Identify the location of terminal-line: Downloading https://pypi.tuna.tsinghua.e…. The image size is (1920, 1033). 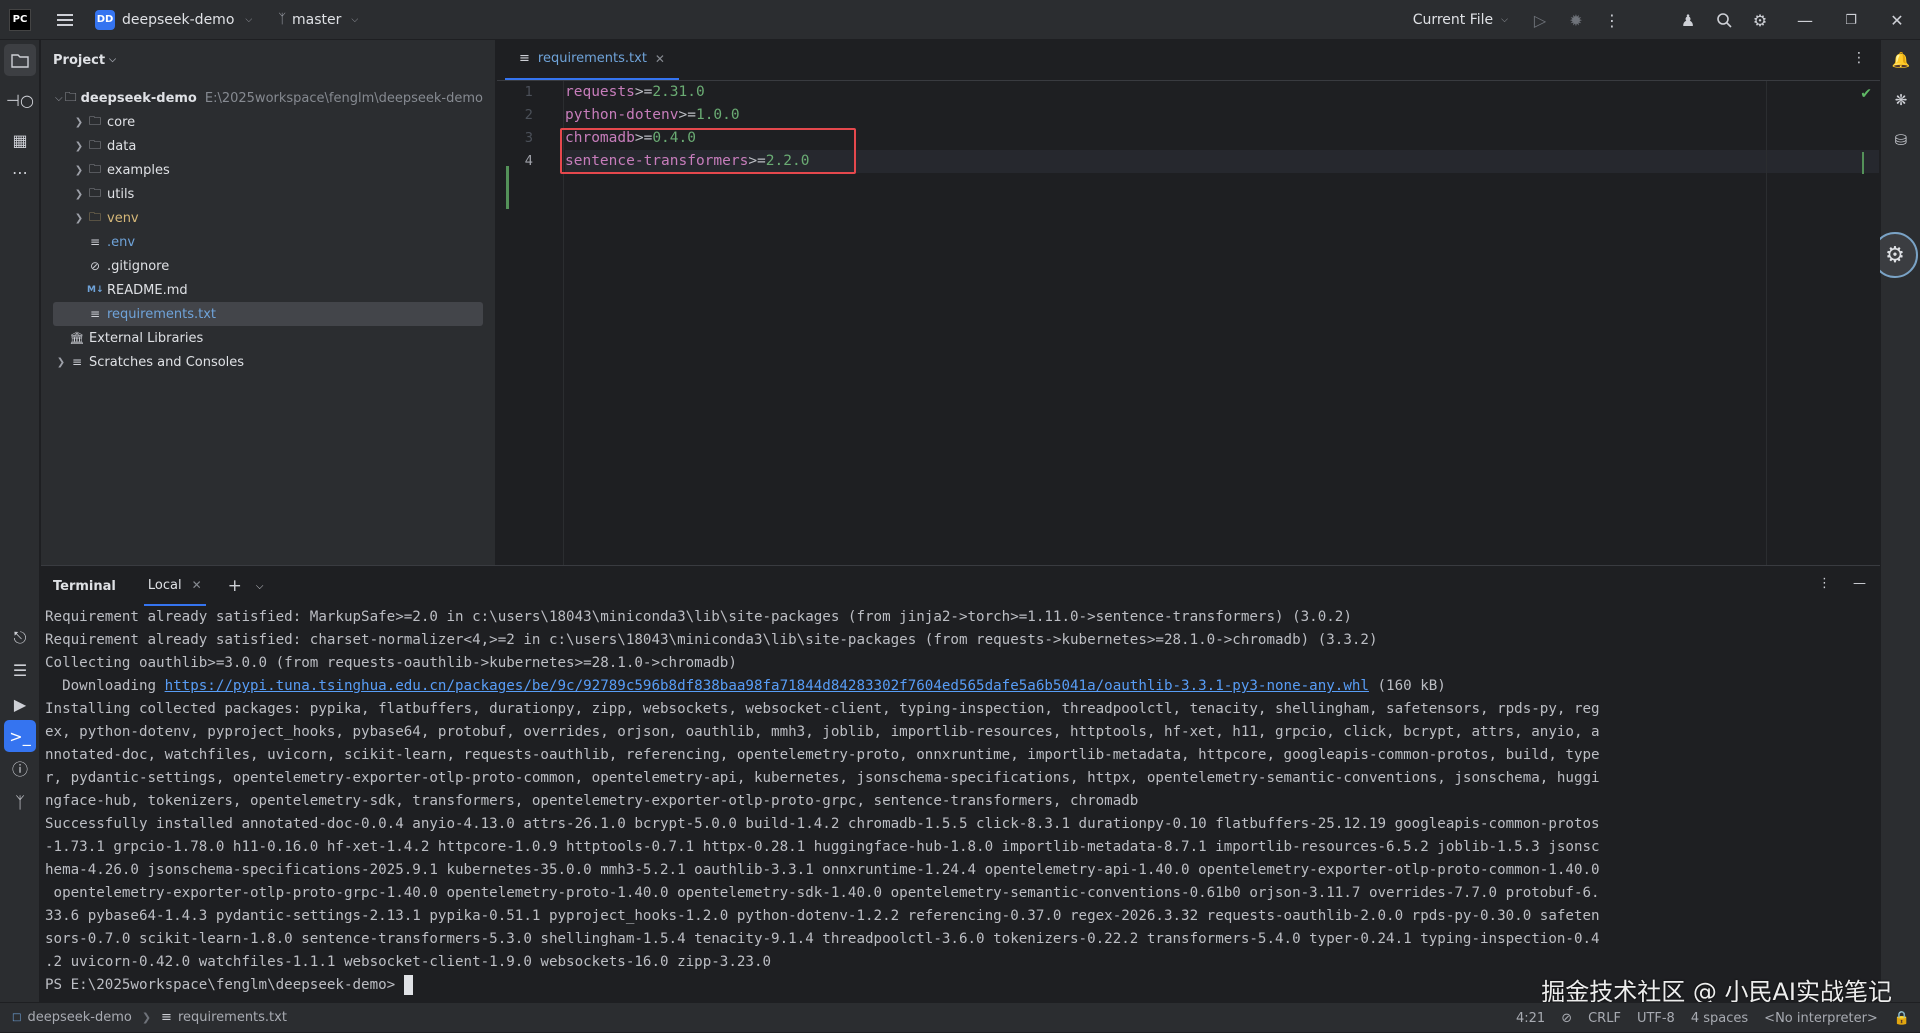
(959, 686).